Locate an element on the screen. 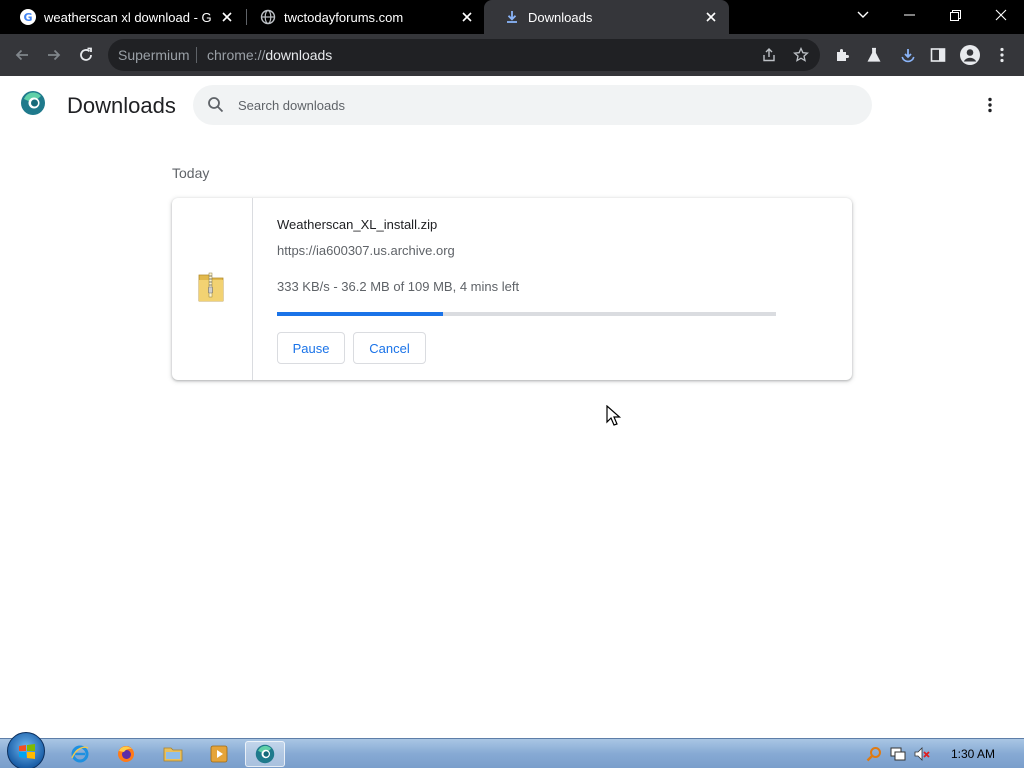  search-input is located at coordinates (538, 105).